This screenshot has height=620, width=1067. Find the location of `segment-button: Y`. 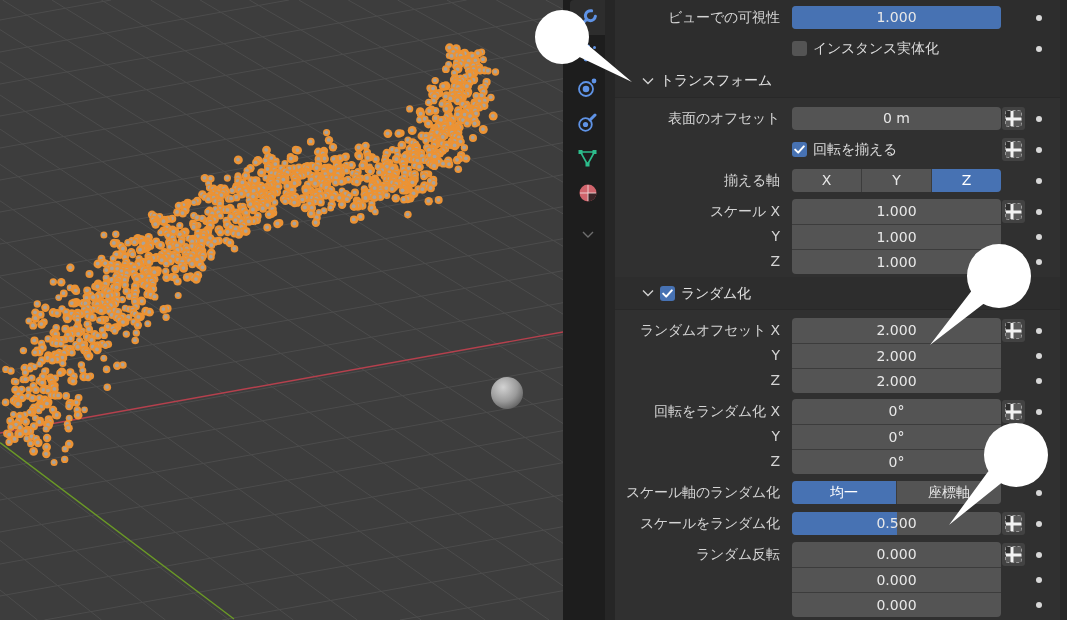

segment-button: Y is located at coordinates (896, 180).